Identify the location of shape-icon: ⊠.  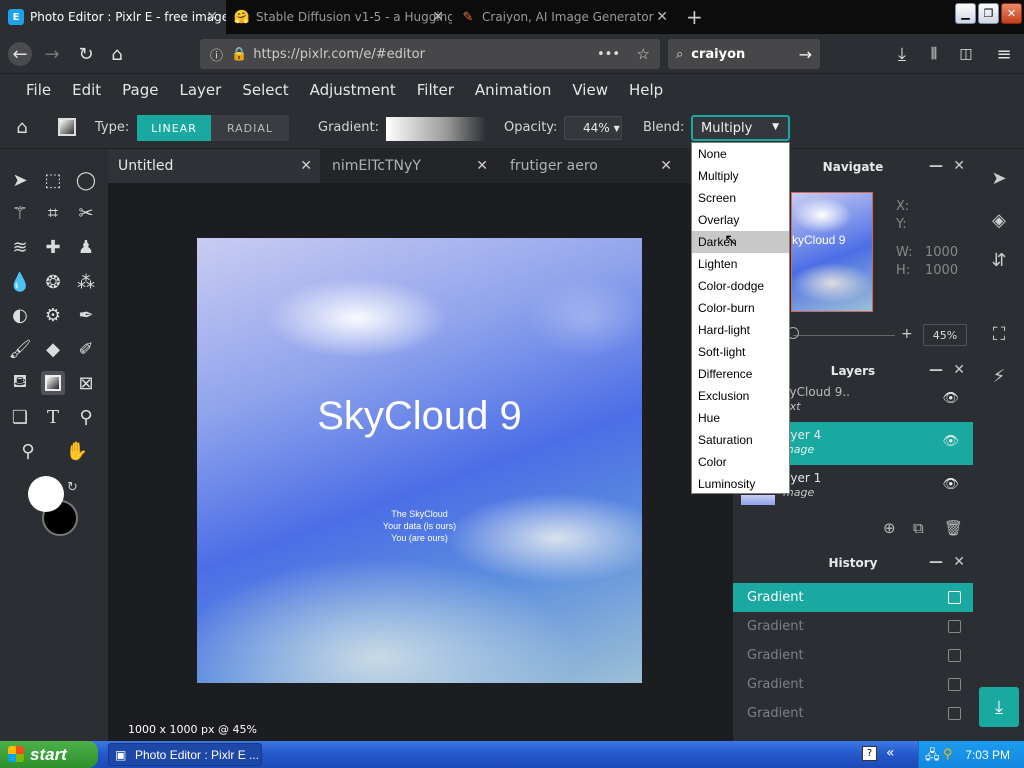
(86, 383).